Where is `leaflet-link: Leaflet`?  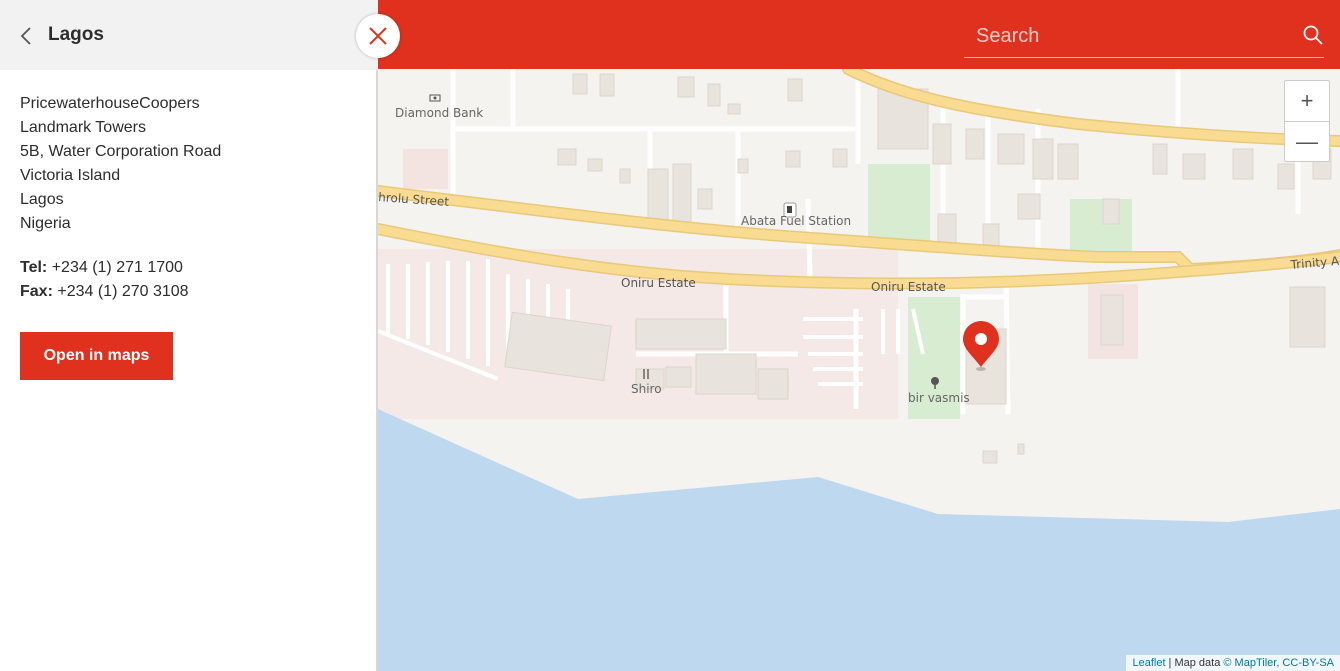
leaflet-link: Leaflet is located at coordinates (1148, 663).